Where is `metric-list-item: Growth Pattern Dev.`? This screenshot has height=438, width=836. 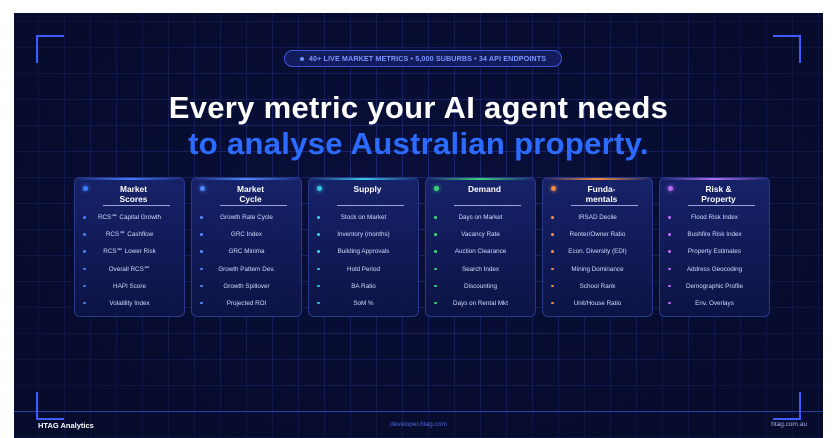
metric-list-item: Growth Pattern Dev. is located at coordinates (246, 269).